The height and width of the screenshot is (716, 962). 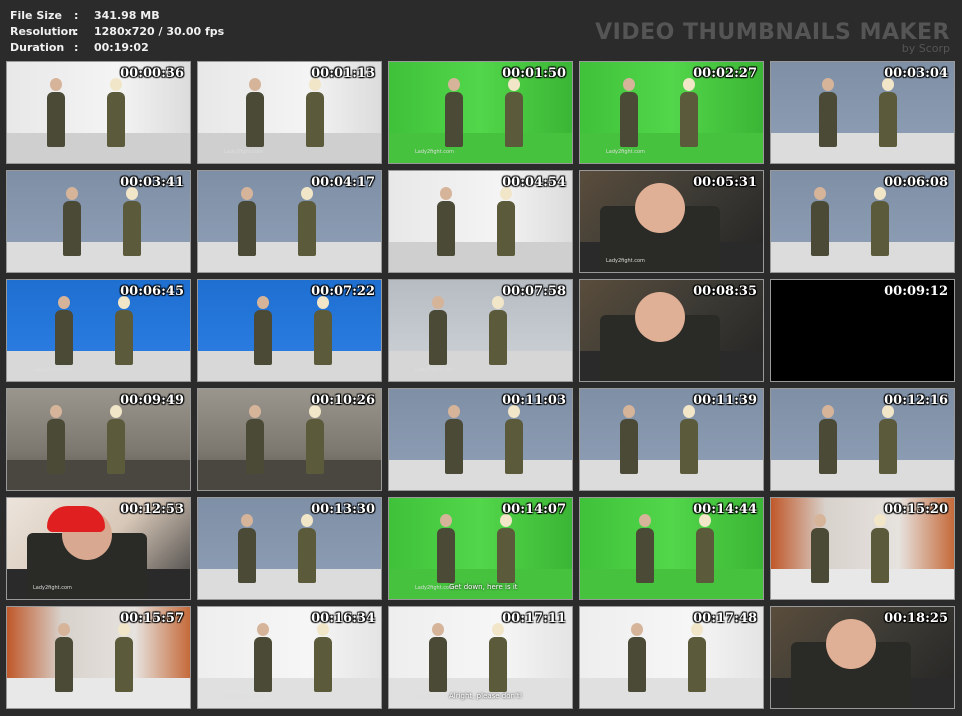 I want to click on thumbnail-timestamp: 00:09:49, so click(x=152, y=400).